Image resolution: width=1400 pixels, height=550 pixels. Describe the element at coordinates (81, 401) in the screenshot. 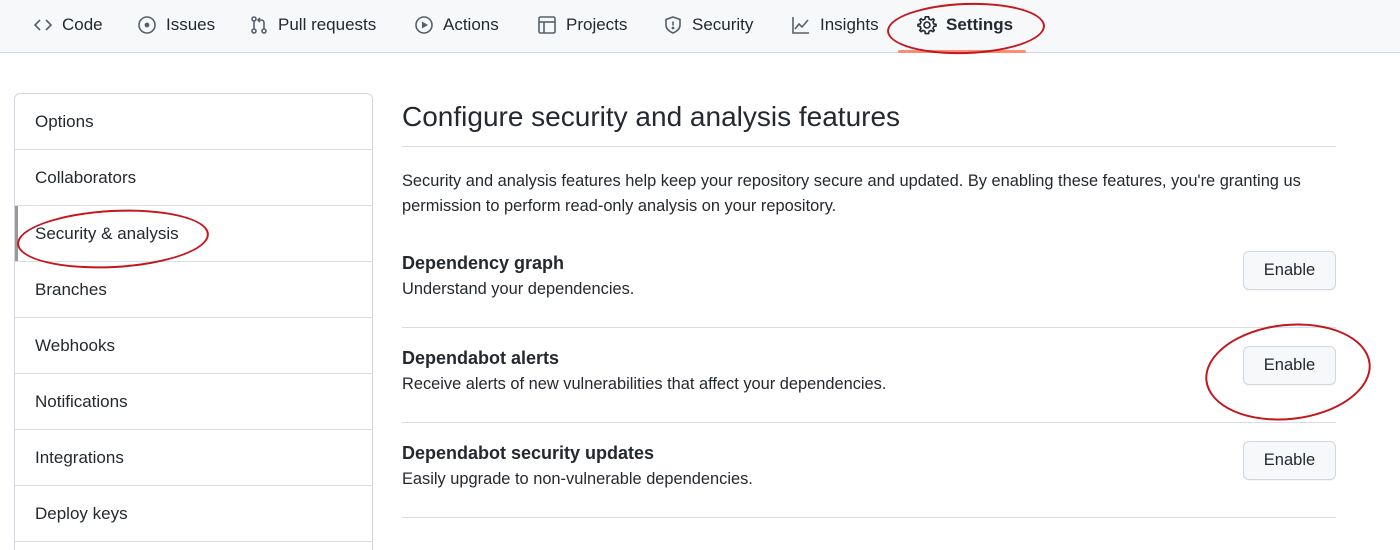

I see `sidebar-item-label: Notifications` at that location.